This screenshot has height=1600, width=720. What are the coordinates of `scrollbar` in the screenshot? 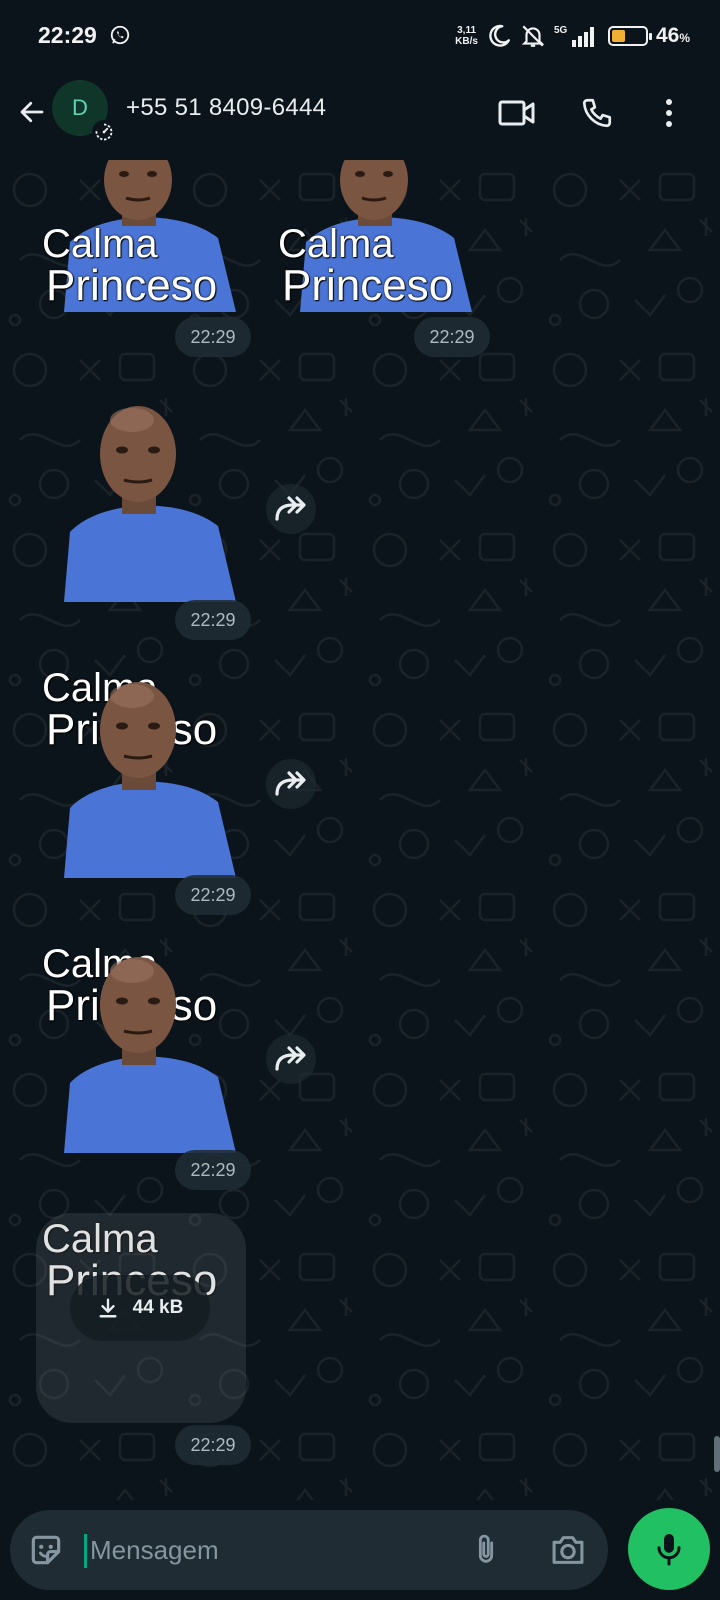 It's located at (717, 1454).